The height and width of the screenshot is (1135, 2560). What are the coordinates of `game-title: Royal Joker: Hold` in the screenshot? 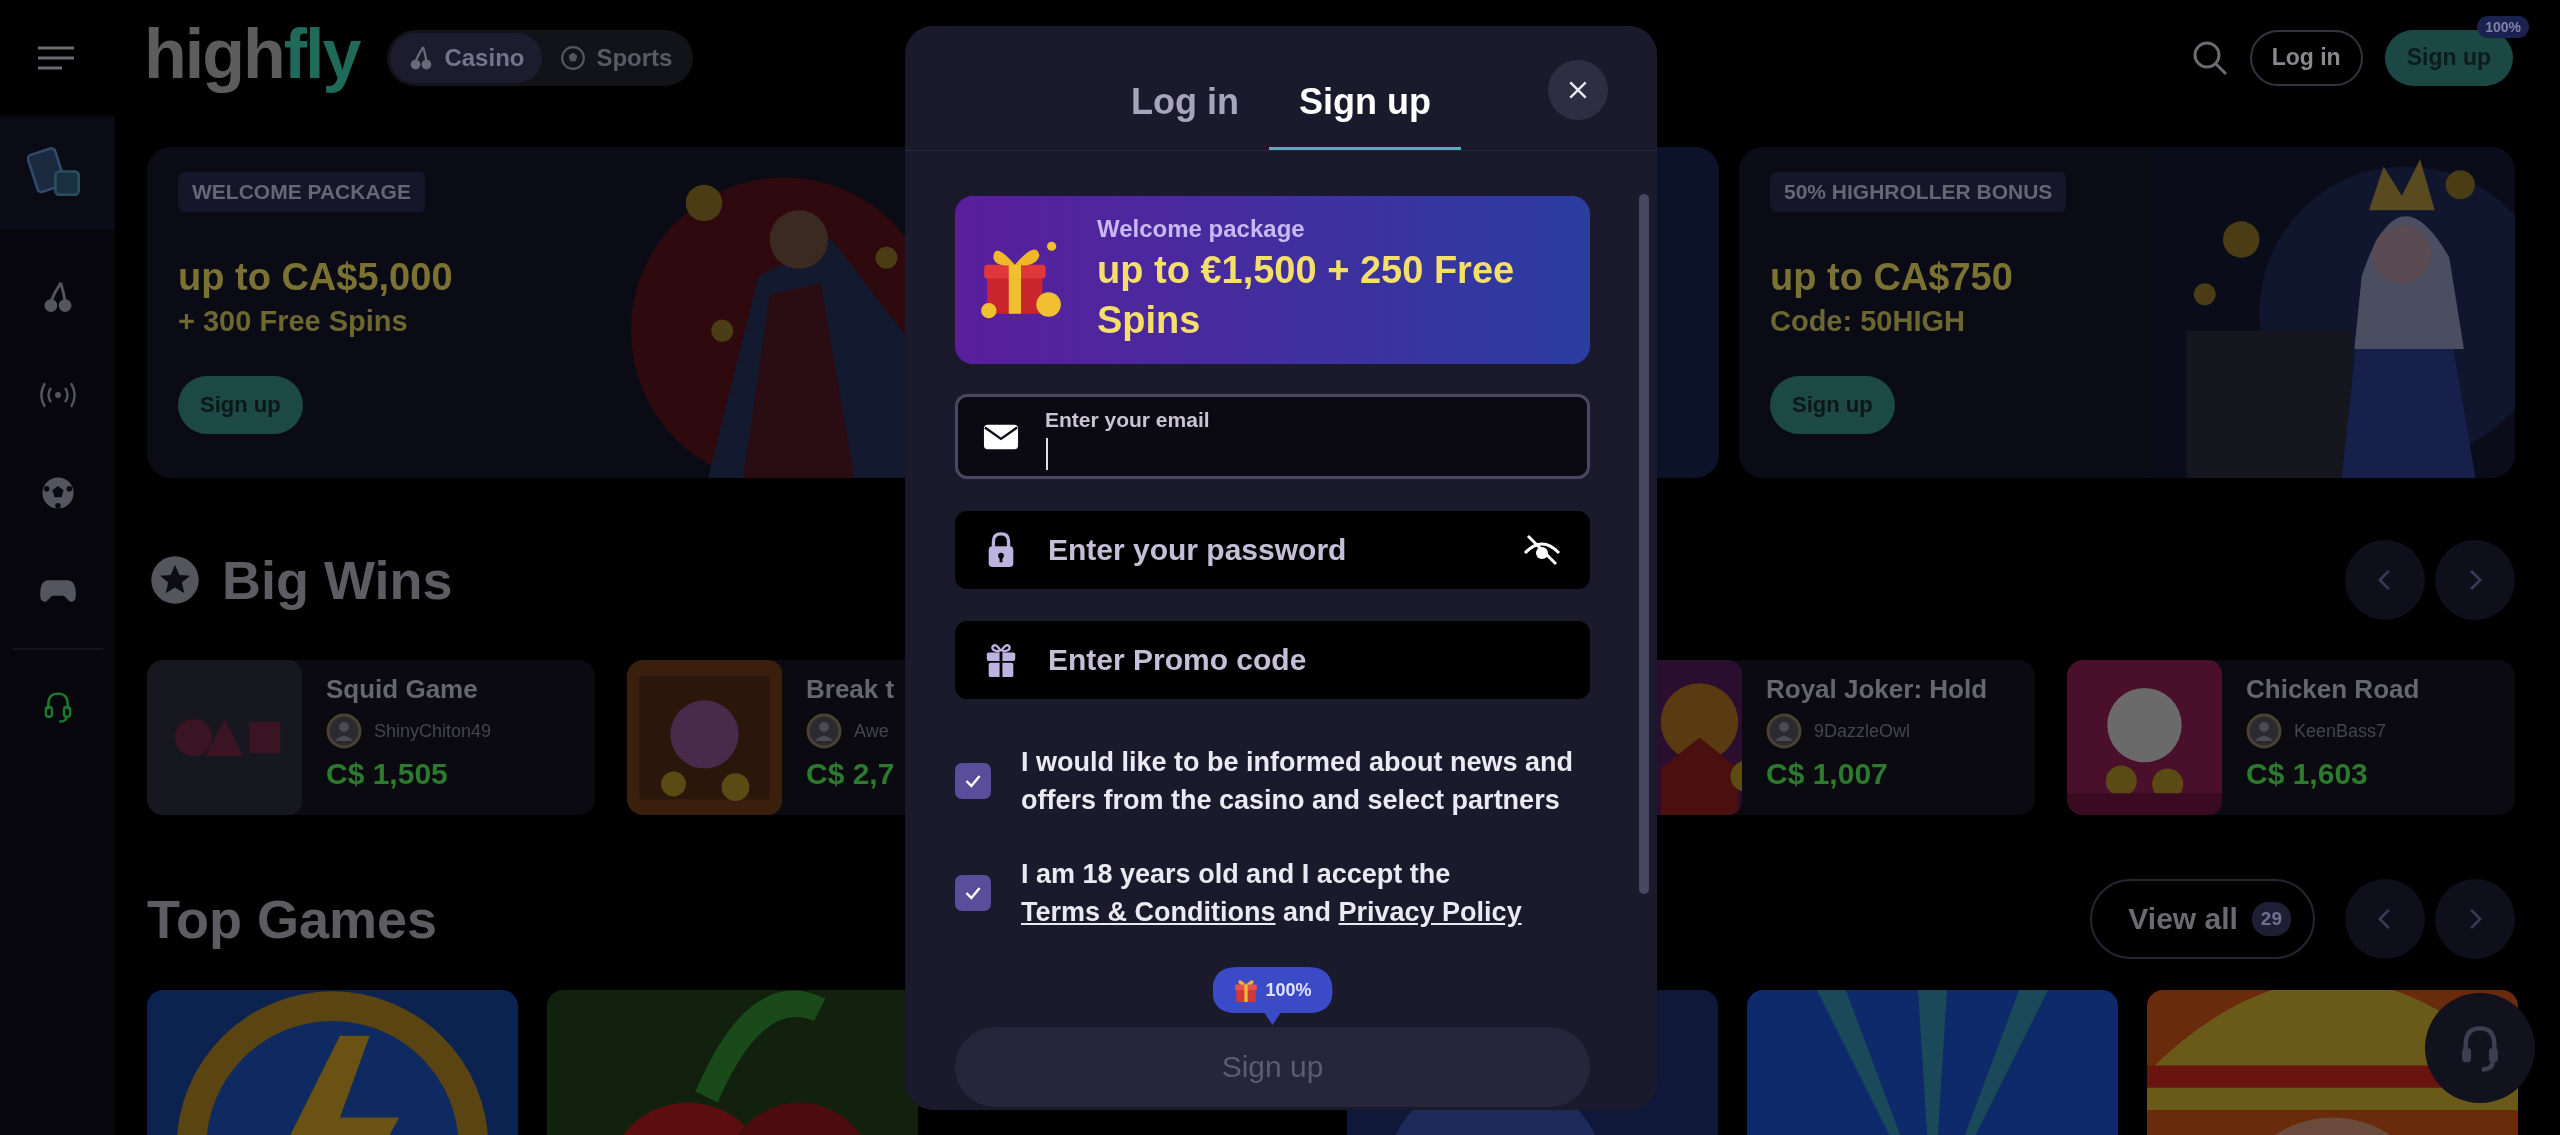 It's located at (1877, 689).